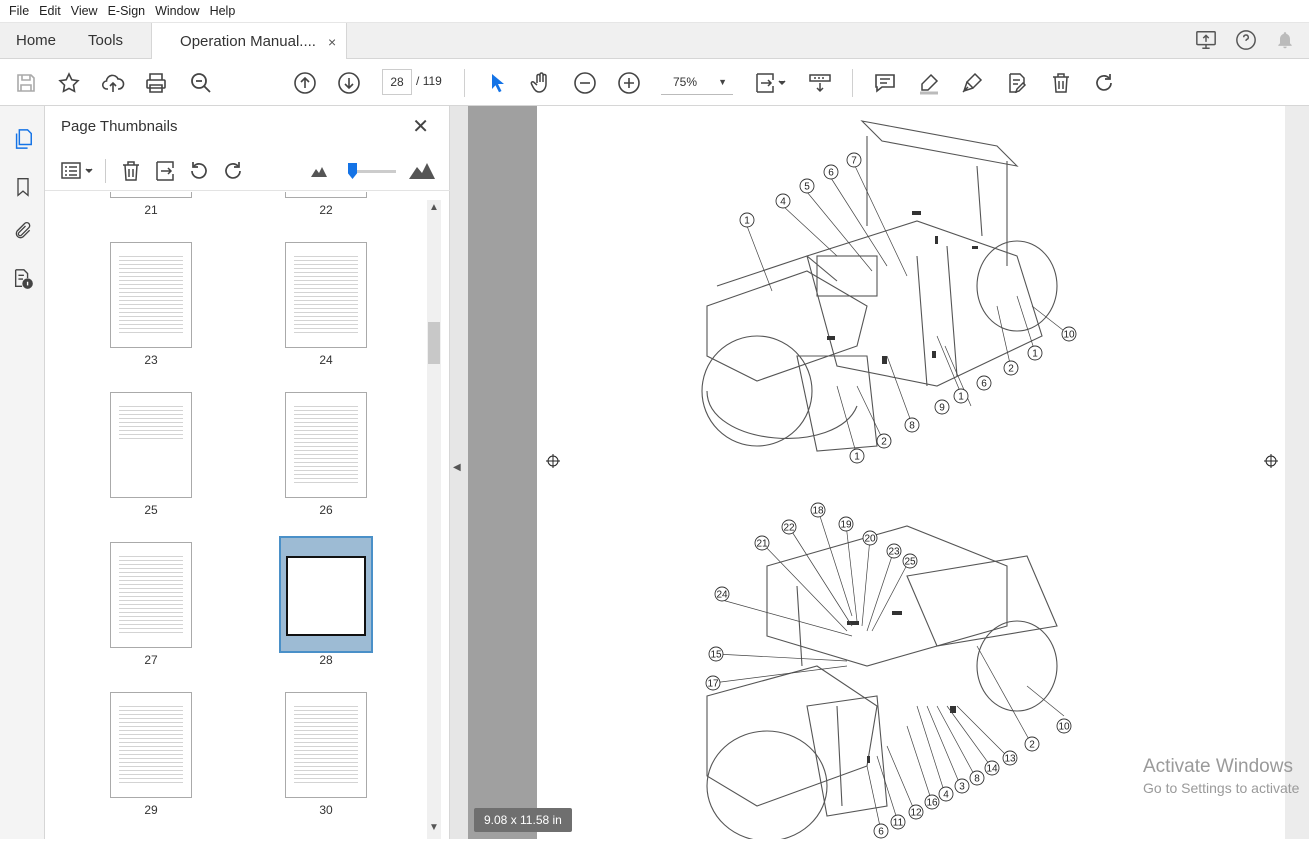 The width and height of the screenshot is (1309, 842). I want to click on tab-document: Operation Manual.... ×, so click(249, 41).